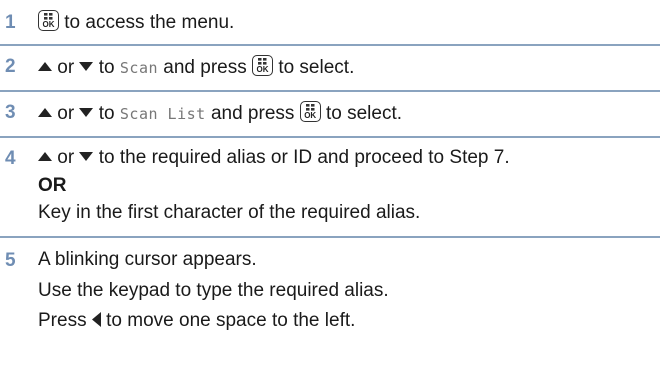 This screenshot has width=660, height=371. What do you see at coordinates (139, 68) in the screenshot?
I see `lcd-menu-text: Scan` at bounding box center [139, 68].